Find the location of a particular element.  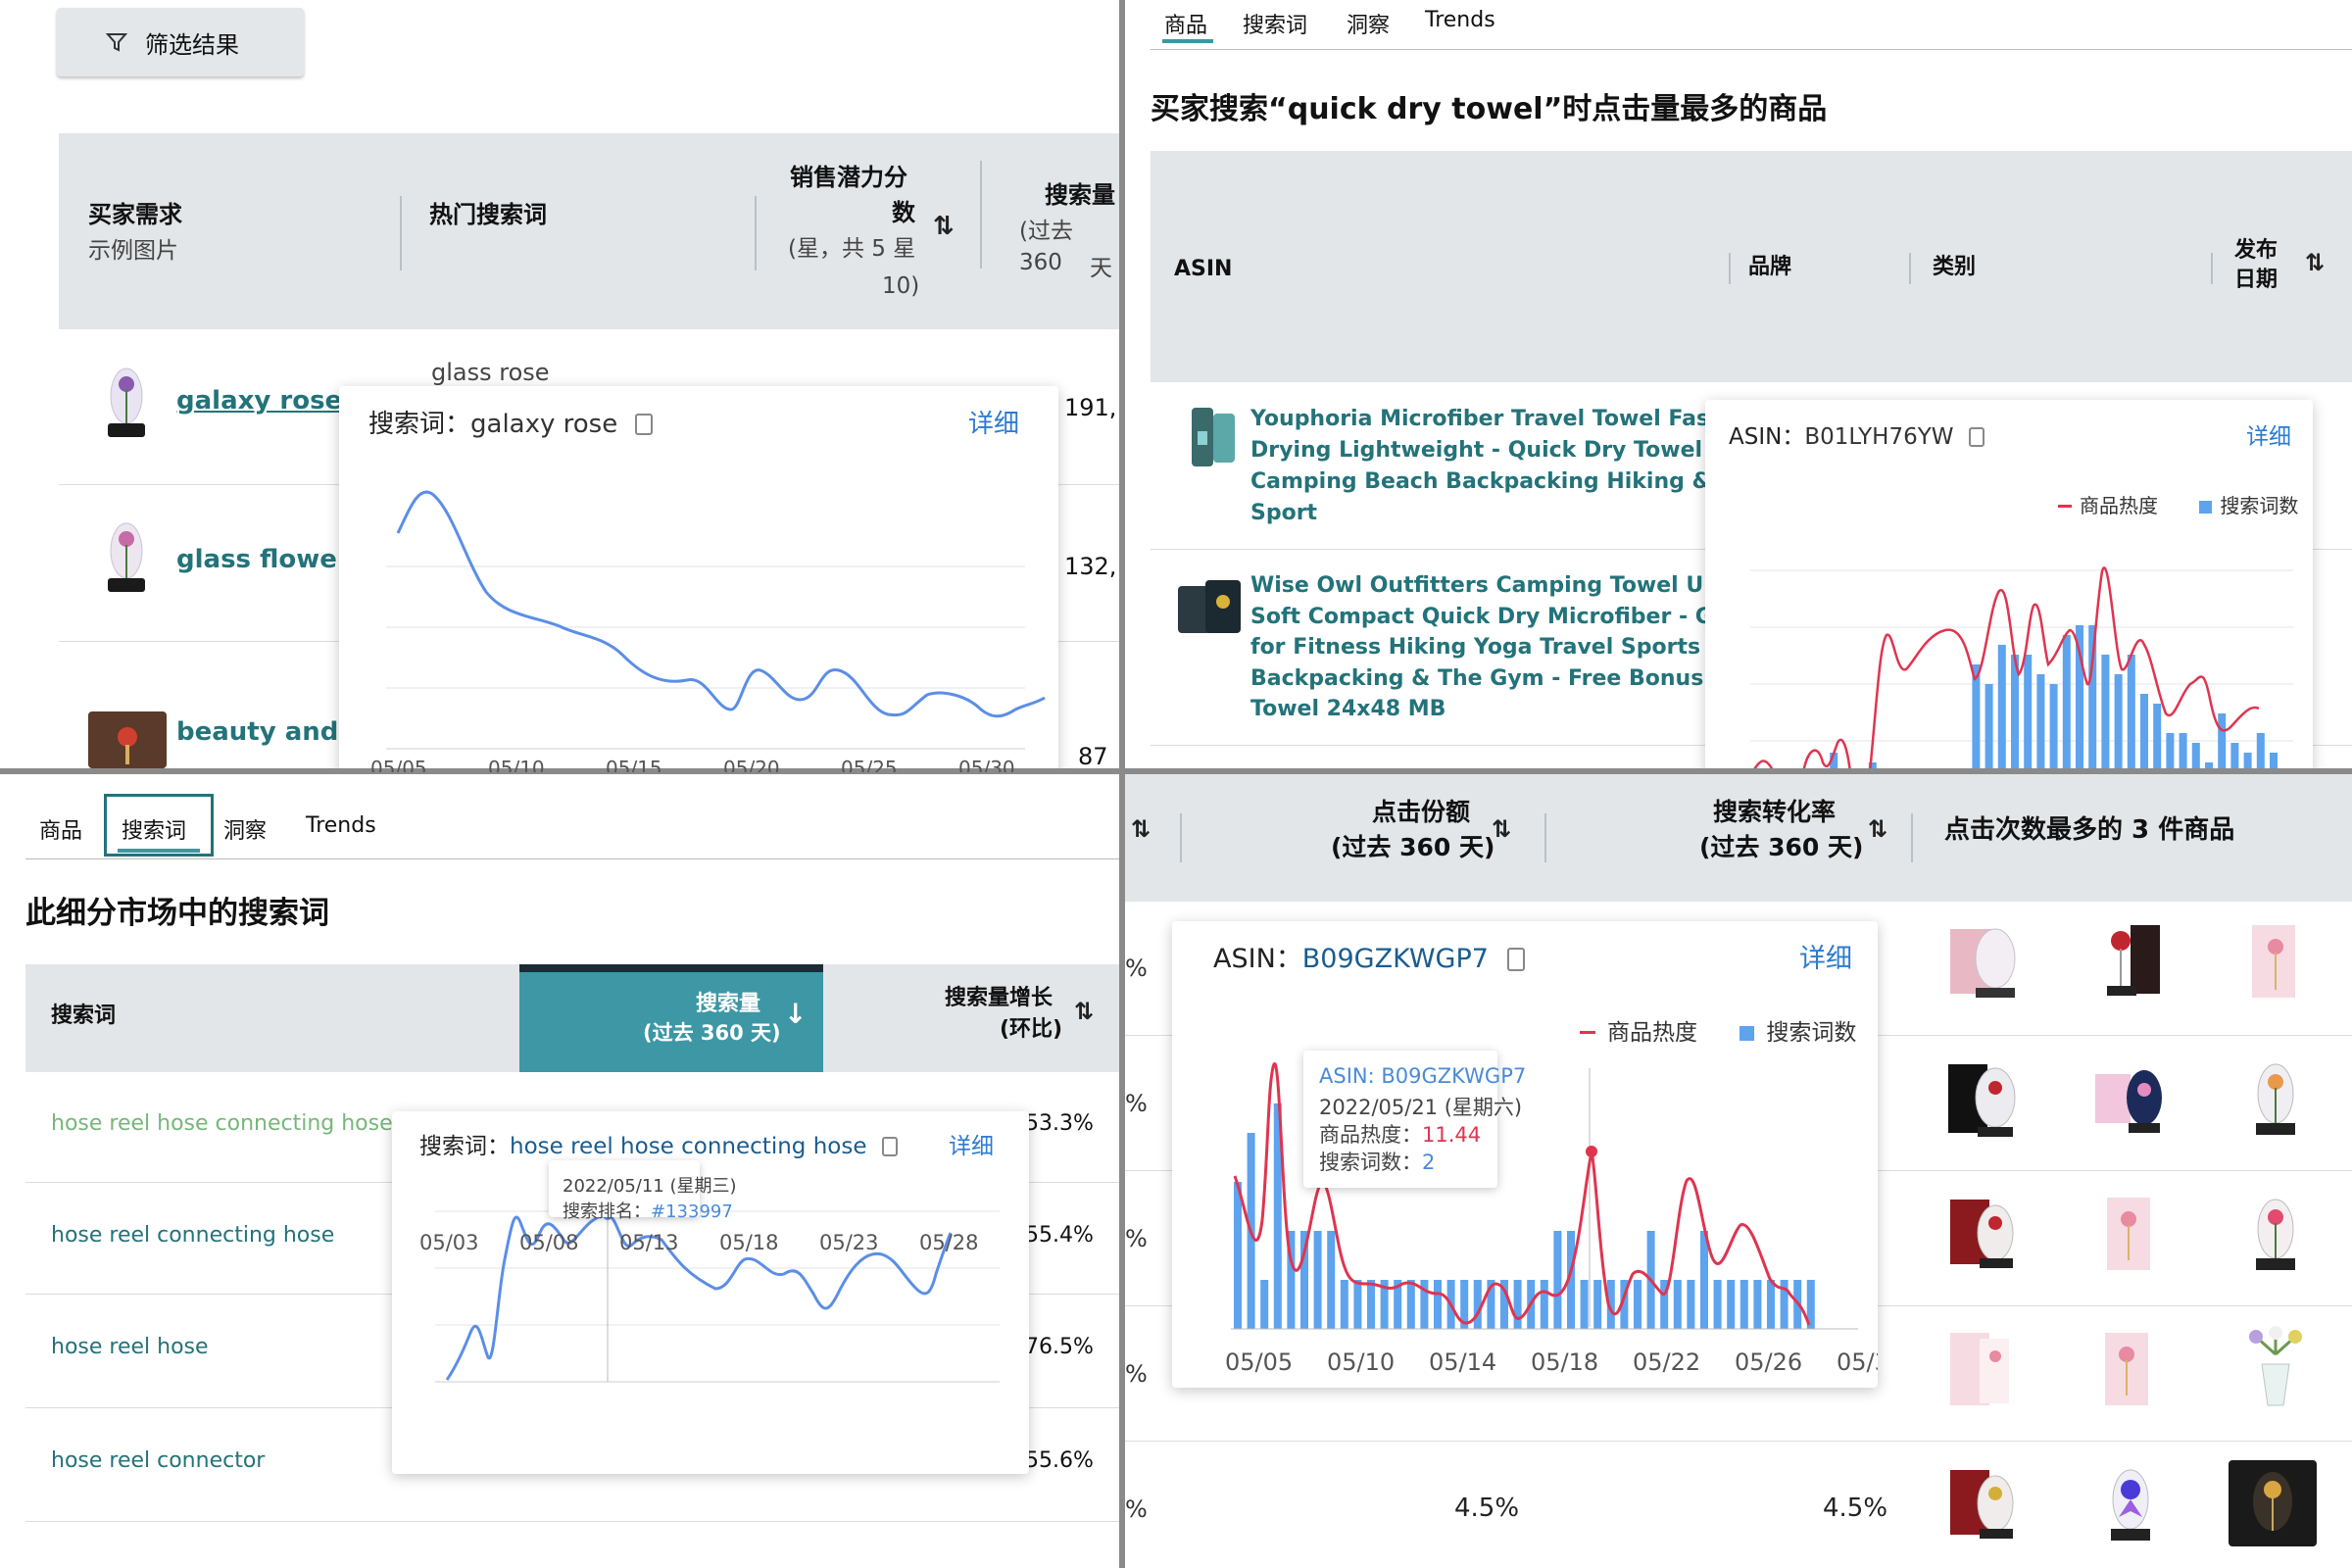

x-axis-ticks: 05/05 05/10 05/15 05/20 05/25 05/30 is located at coordinates (698, 762).